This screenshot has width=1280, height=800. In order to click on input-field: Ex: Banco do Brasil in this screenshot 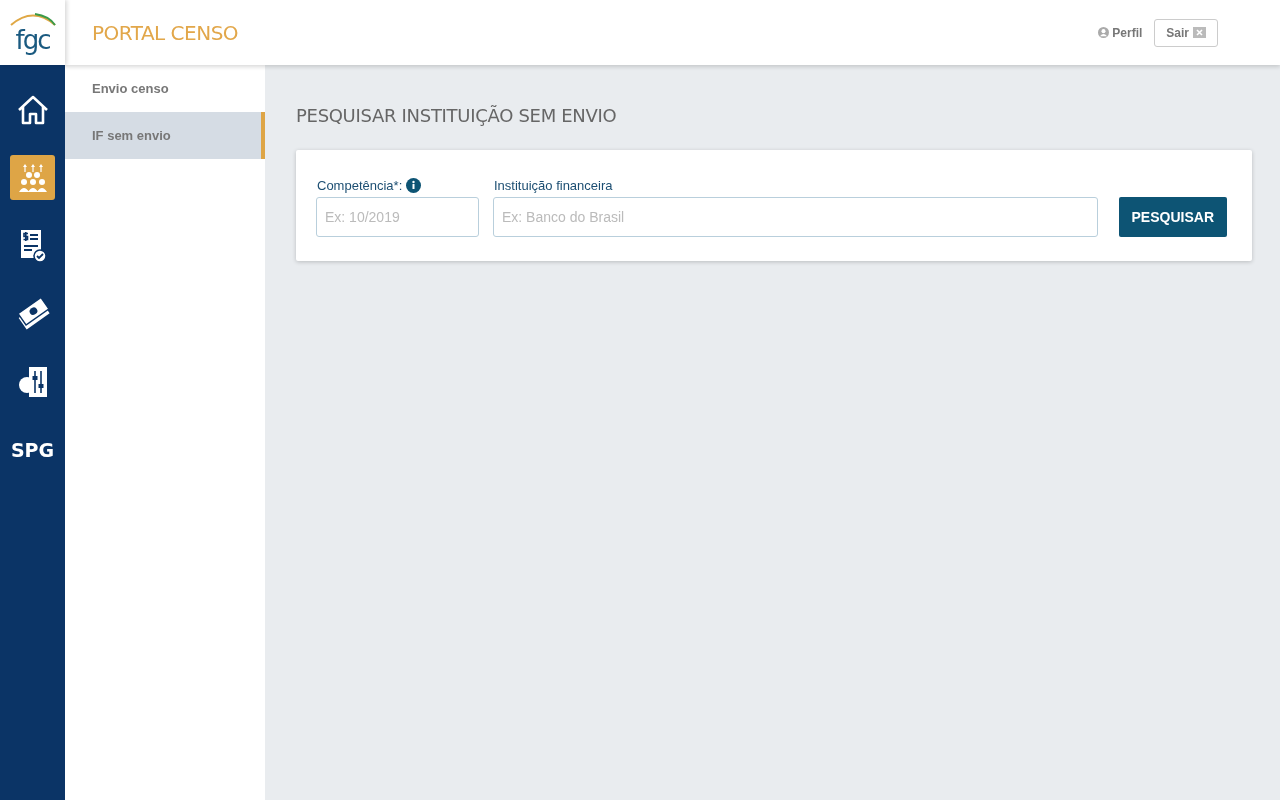, I will do `click(795, 217)`.